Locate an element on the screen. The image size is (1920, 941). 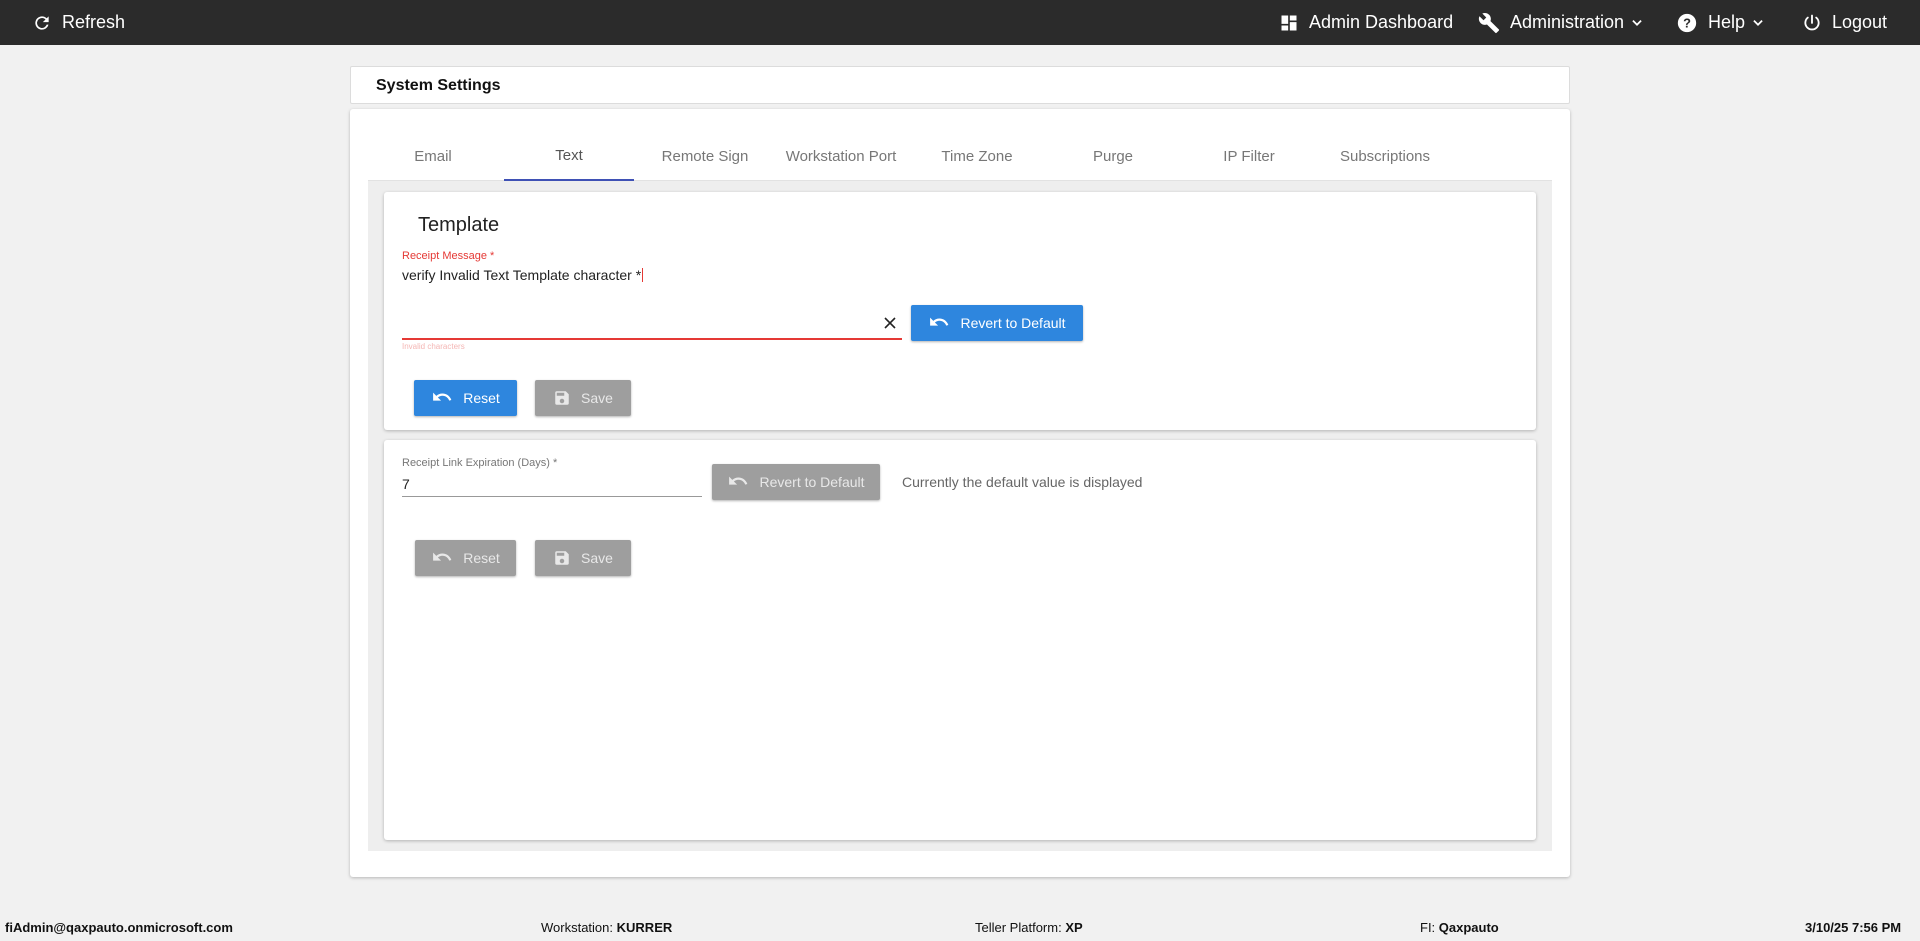
help-icon: ? is located at coordinates (1687, 22).